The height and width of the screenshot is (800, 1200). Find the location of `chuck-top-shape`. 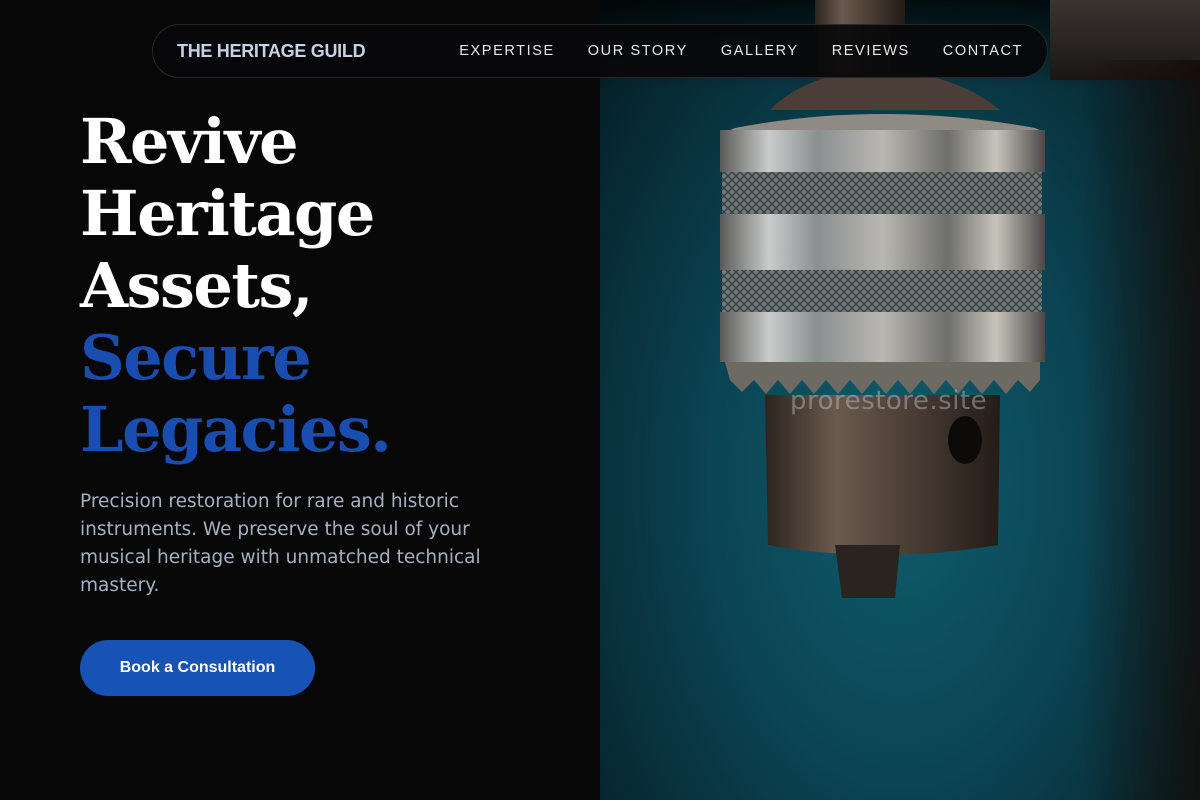

chuck-top-shape is located at coordinates (885, 122).